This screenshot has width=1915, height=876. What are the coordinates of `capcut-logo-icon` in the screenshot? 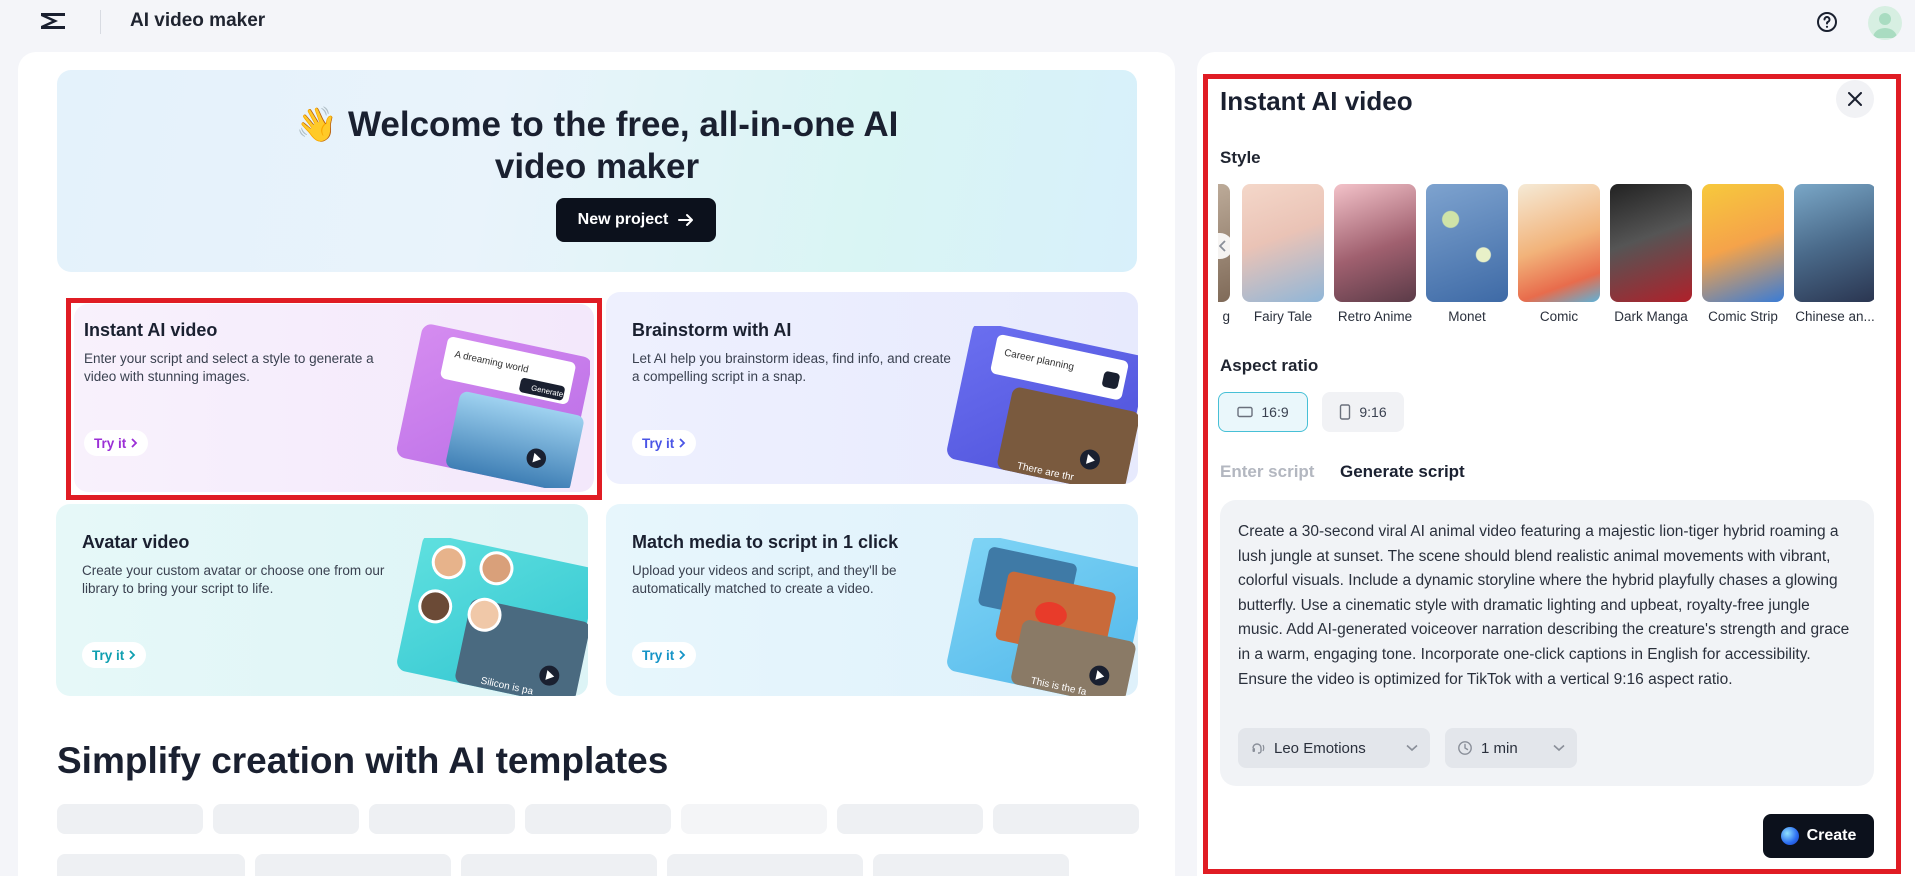 It's located at (53, 21).